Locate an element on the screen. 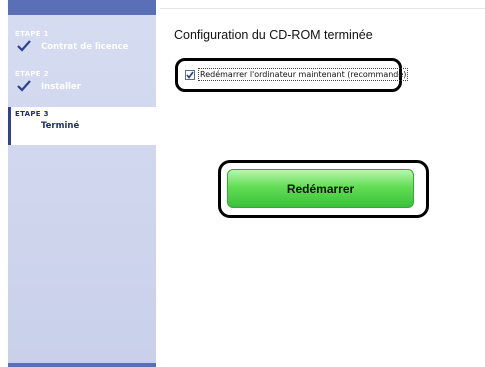 The image size is (485, 367). page-title: Configuration du CD-ROM terminée is located at coordinates (273, 35).